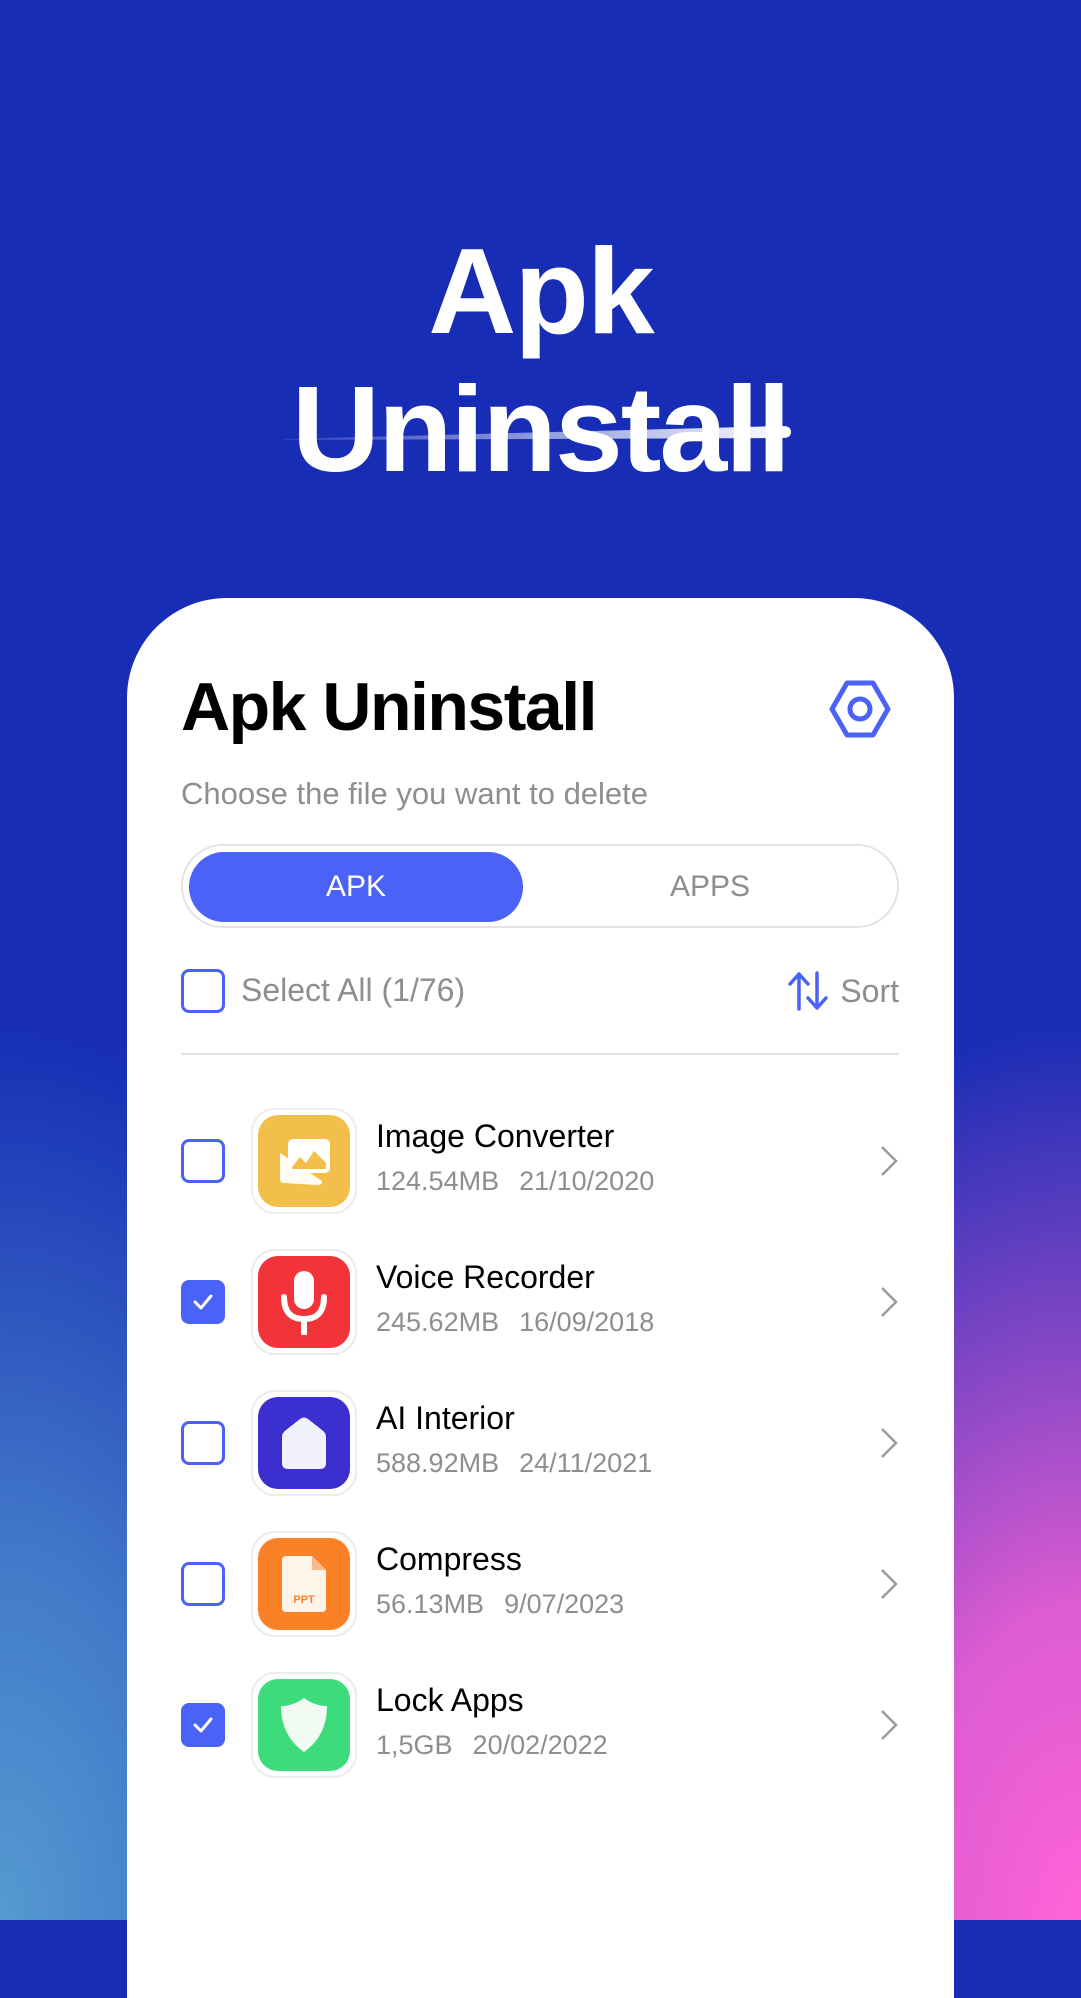 This screenshot has width=1081, height=1998. I want to click on hero-underline, so click(538, 433).